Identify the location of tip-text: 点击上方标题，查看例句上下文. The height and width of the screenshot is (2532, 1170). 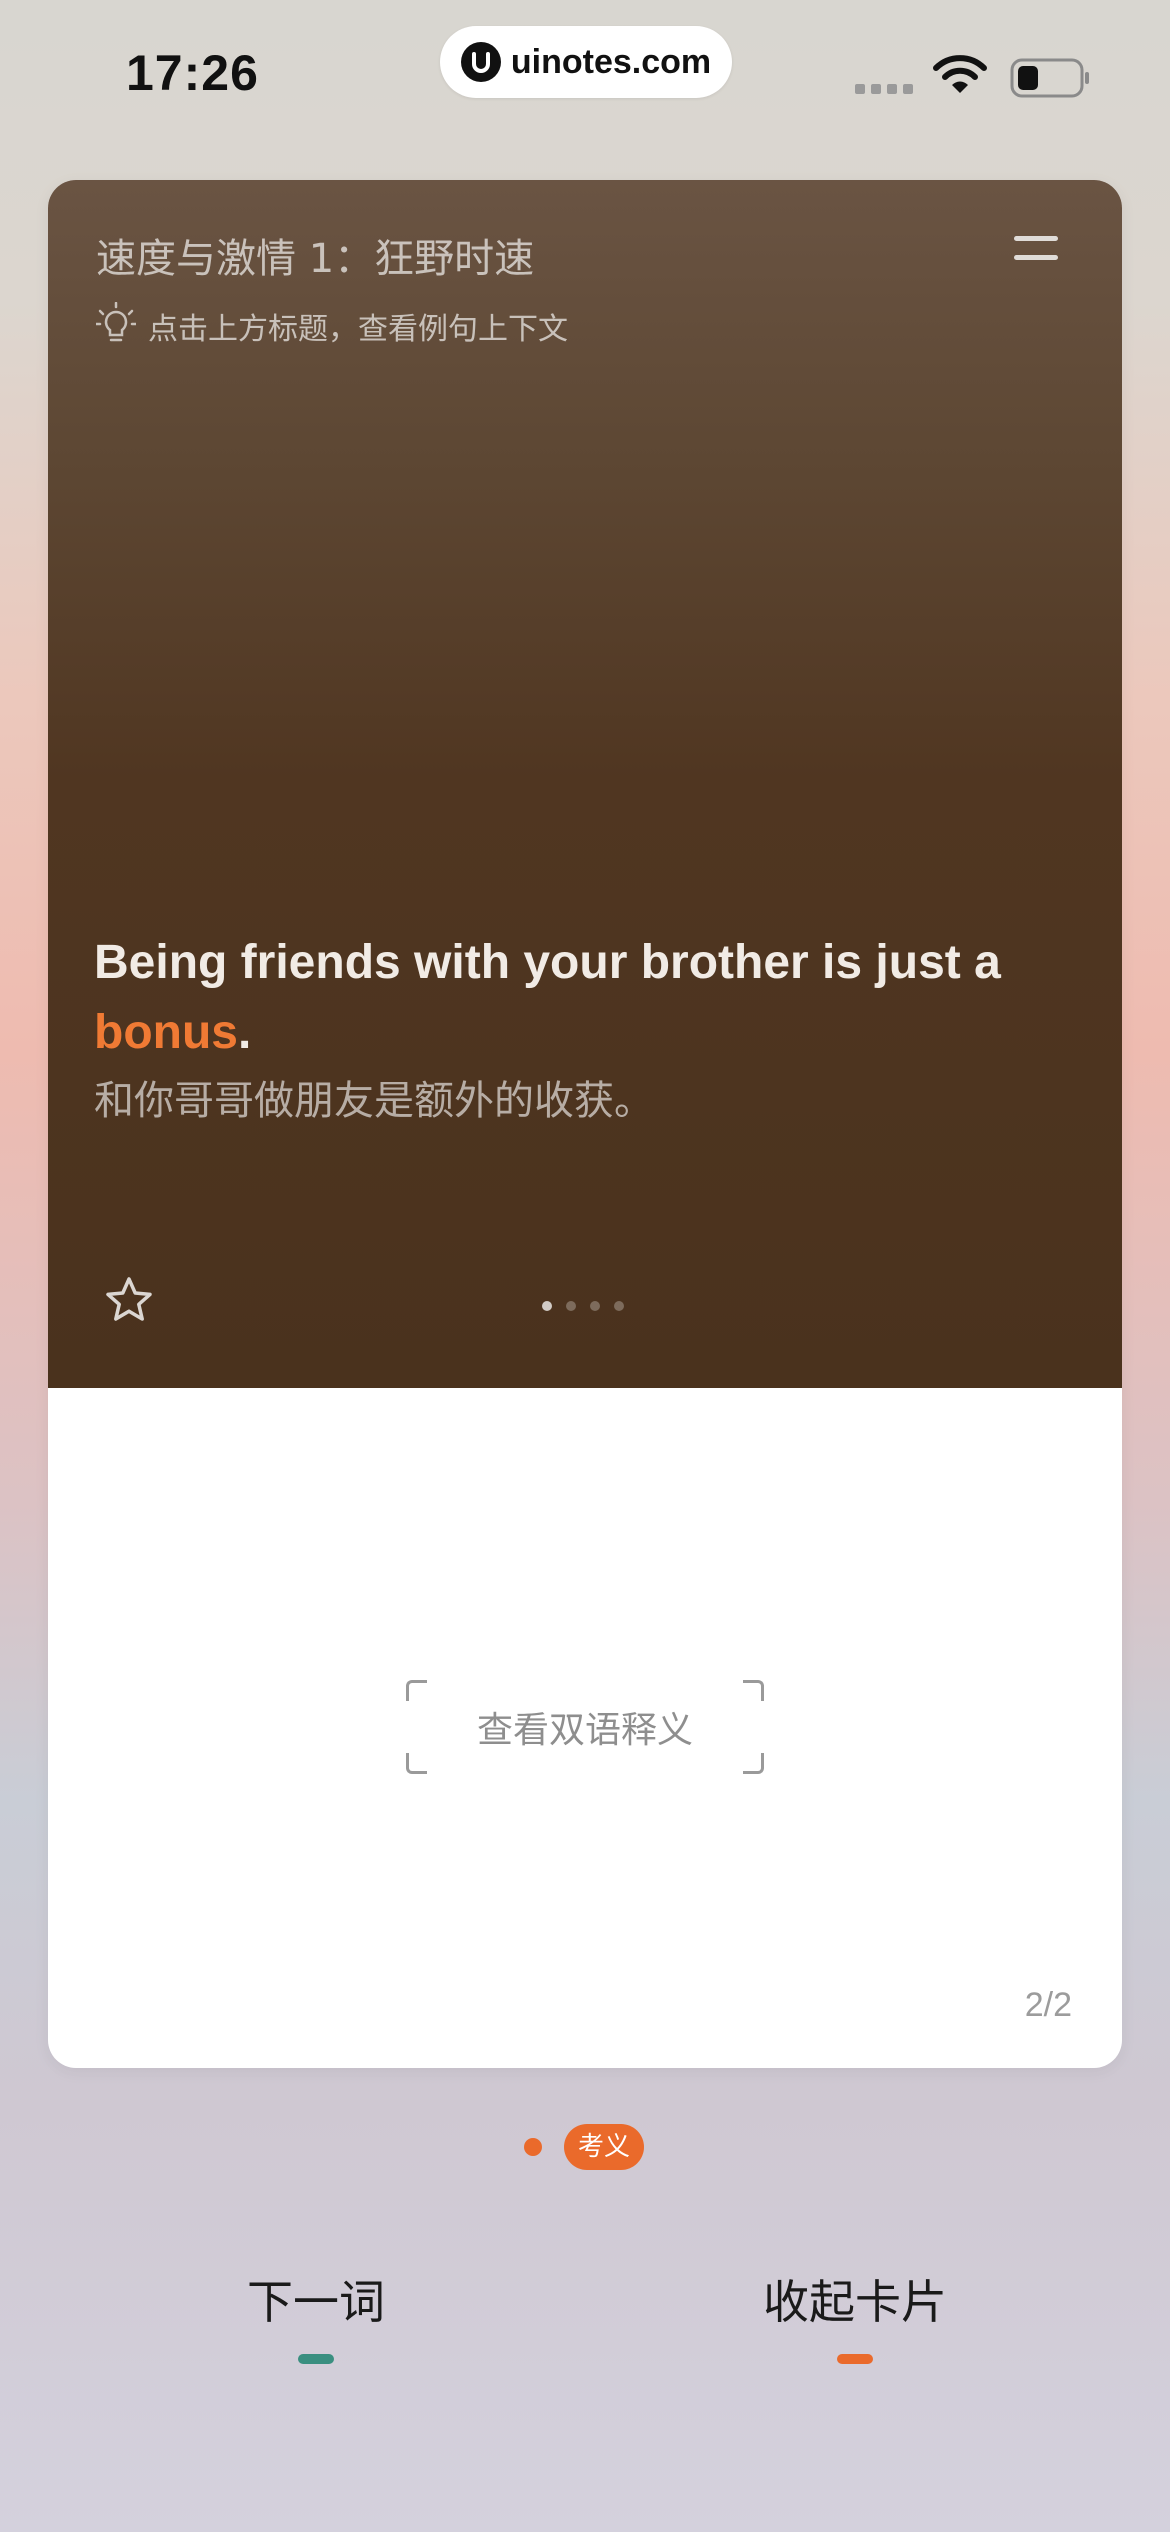
(358, 329).